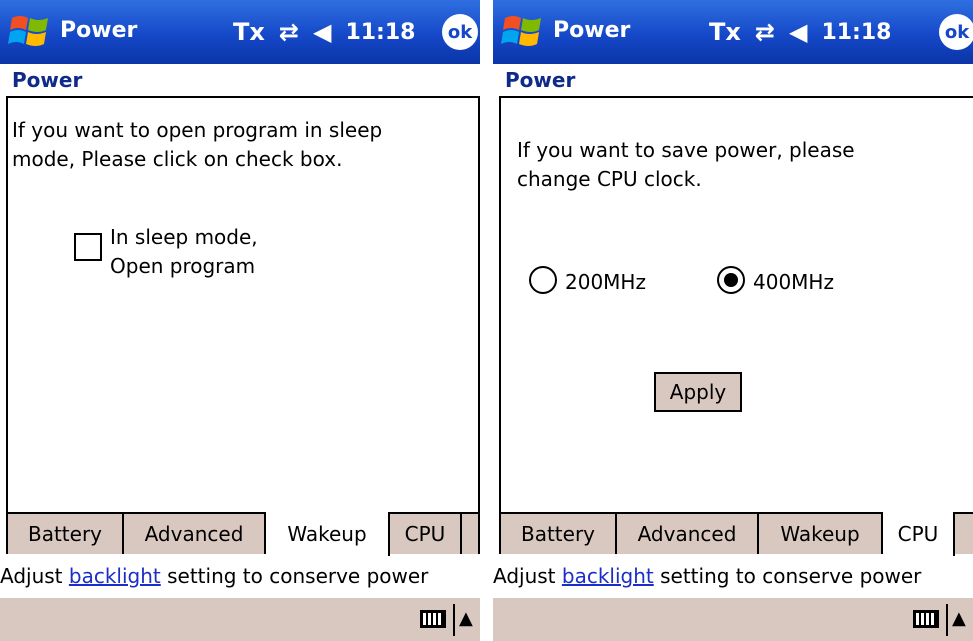 The image size is (973, 641). I want to click on radio-200mhz-label: 200MHz, so click(605, 282).